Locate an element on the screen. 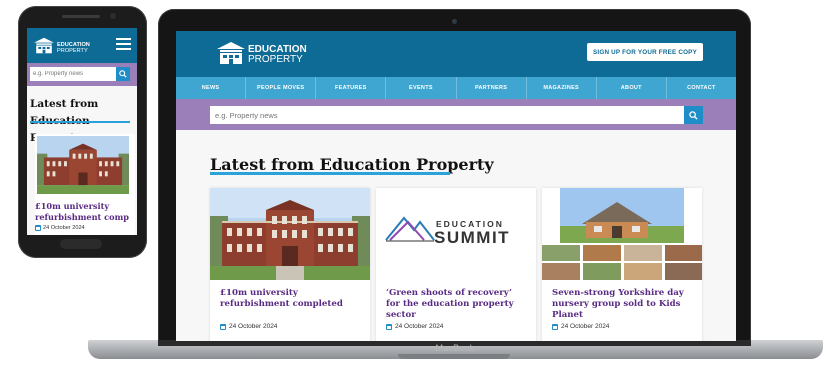 The height and width of the screenshot is (370, 823). nav-news: NEWS is located at coordinates (211, 88).